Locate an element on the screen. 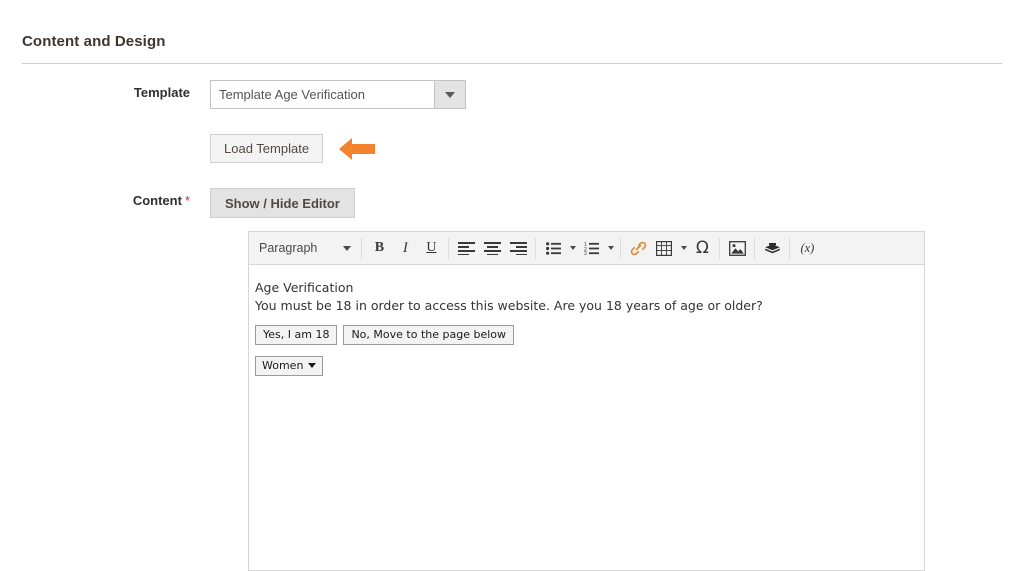 Image resolution: width=1024 pixels, height=571 pixels. align-center-icon is located at coordinates (492, 248).